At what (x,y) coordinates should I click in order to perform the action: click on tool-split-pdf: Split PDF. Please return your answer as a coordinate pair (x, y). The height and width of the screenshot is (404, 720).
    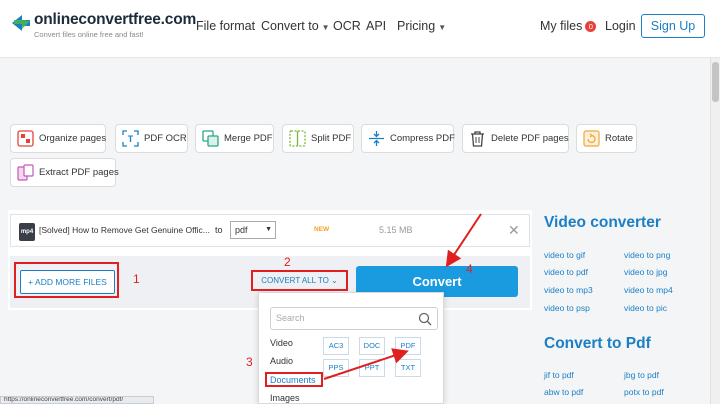
    Looking at the image, I should click on (318, 138).